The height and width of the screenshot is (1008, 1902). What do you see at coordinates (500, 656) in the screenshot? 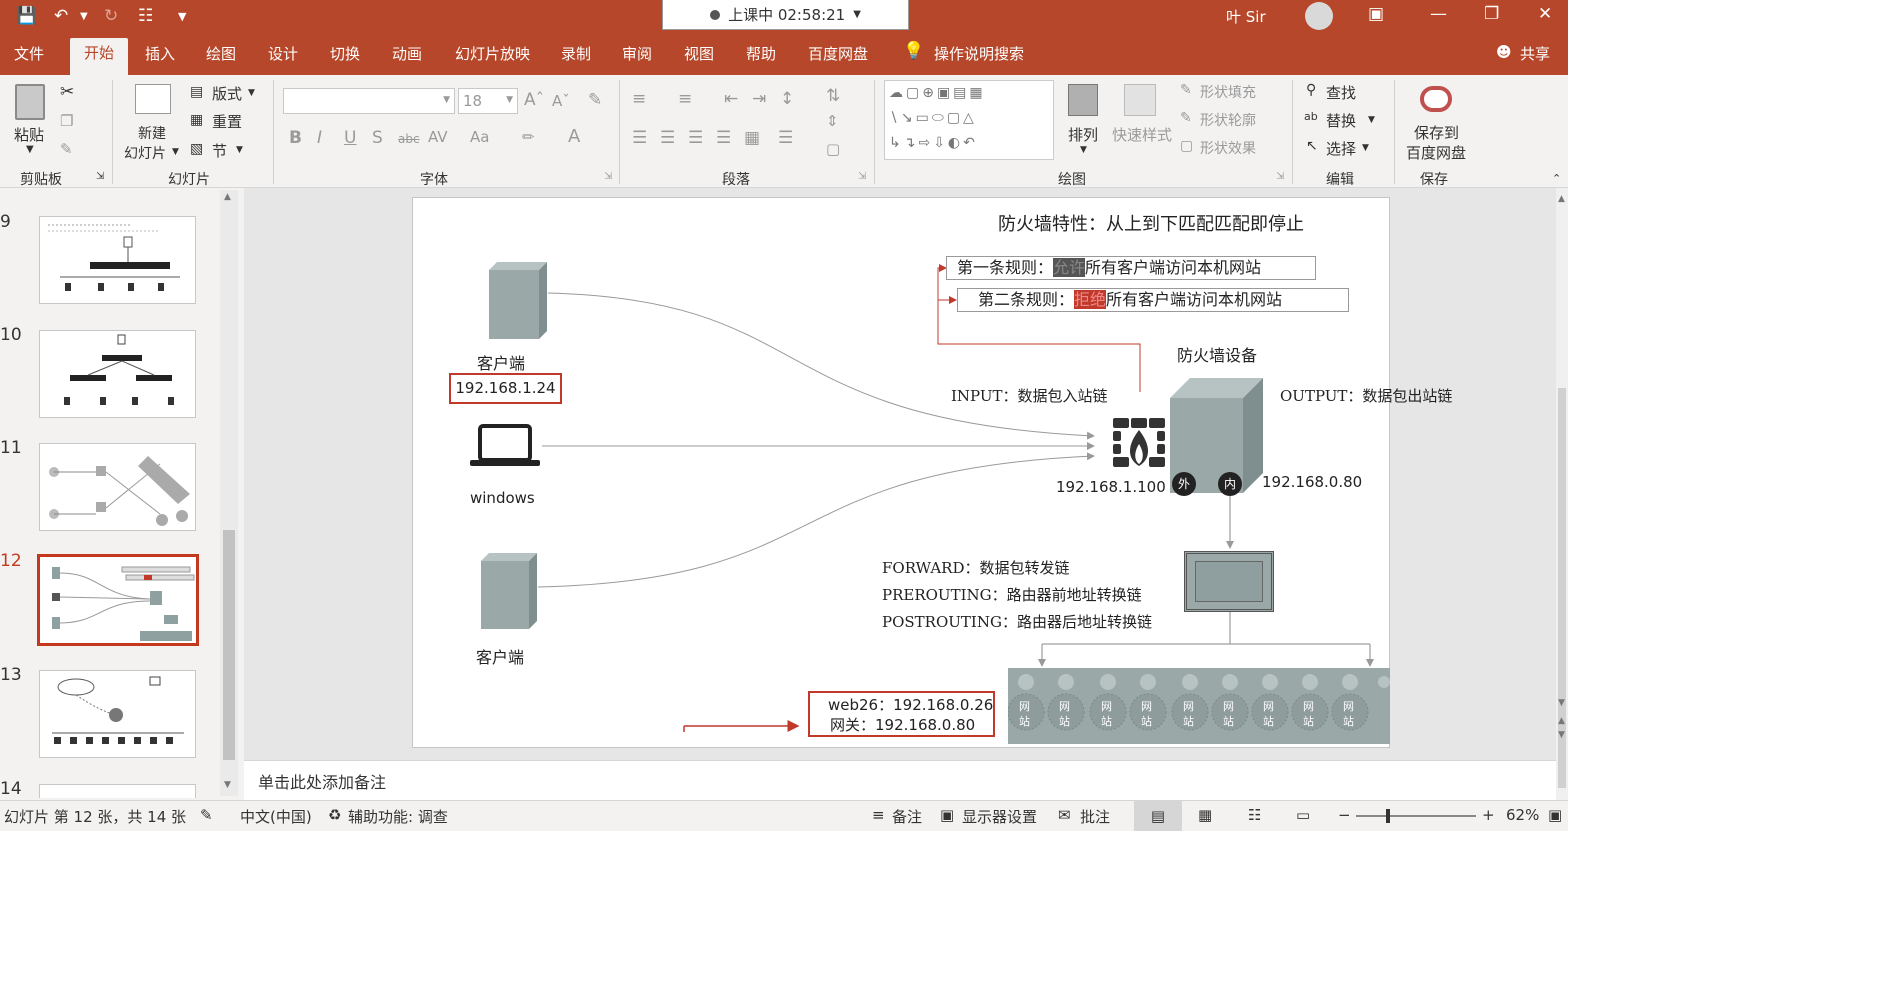
I see `client-bottom-label: 客户端` at bounding box center [500, 656].